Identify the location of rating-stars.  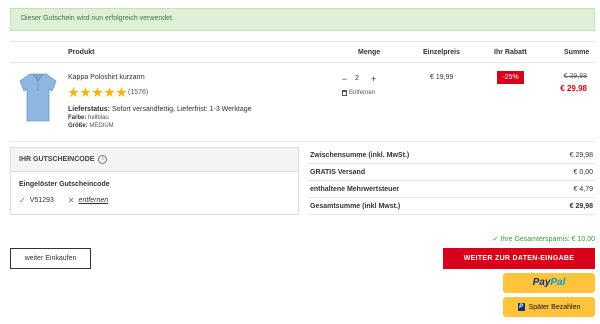
(97, 92).